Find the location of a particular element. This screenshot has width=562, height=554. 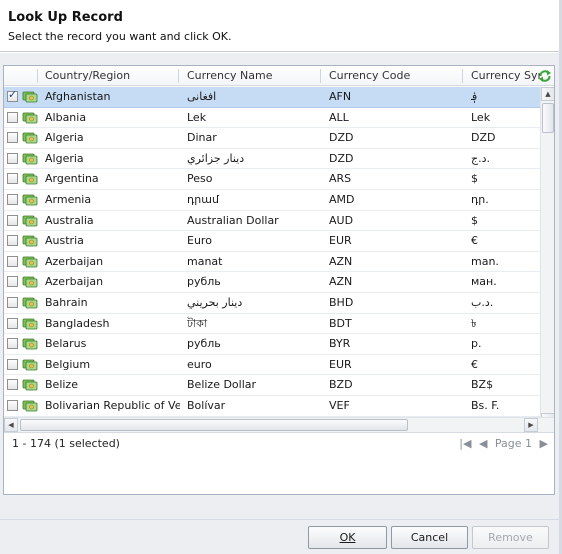

scroll-left-arrow-icon: ◀ is located at coordinates (11, 425).